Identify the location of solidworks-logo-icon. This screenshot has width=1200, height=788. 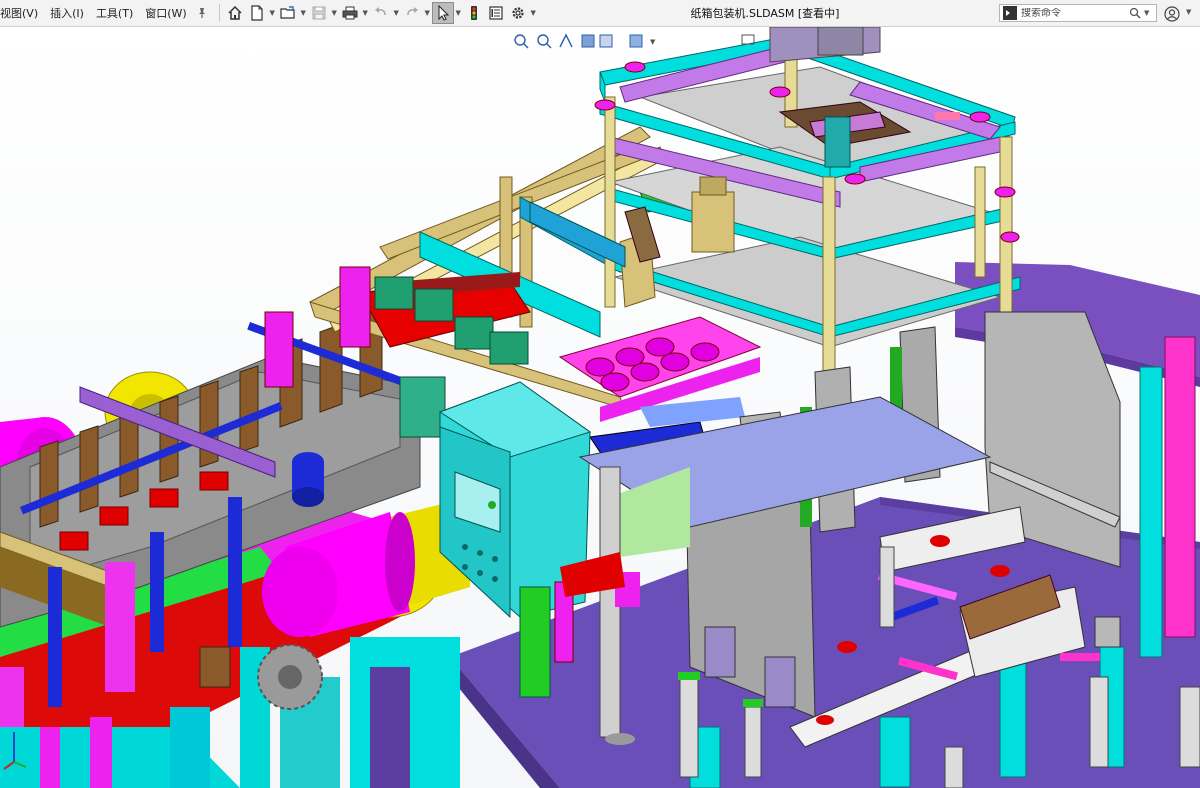
(1010, 13).